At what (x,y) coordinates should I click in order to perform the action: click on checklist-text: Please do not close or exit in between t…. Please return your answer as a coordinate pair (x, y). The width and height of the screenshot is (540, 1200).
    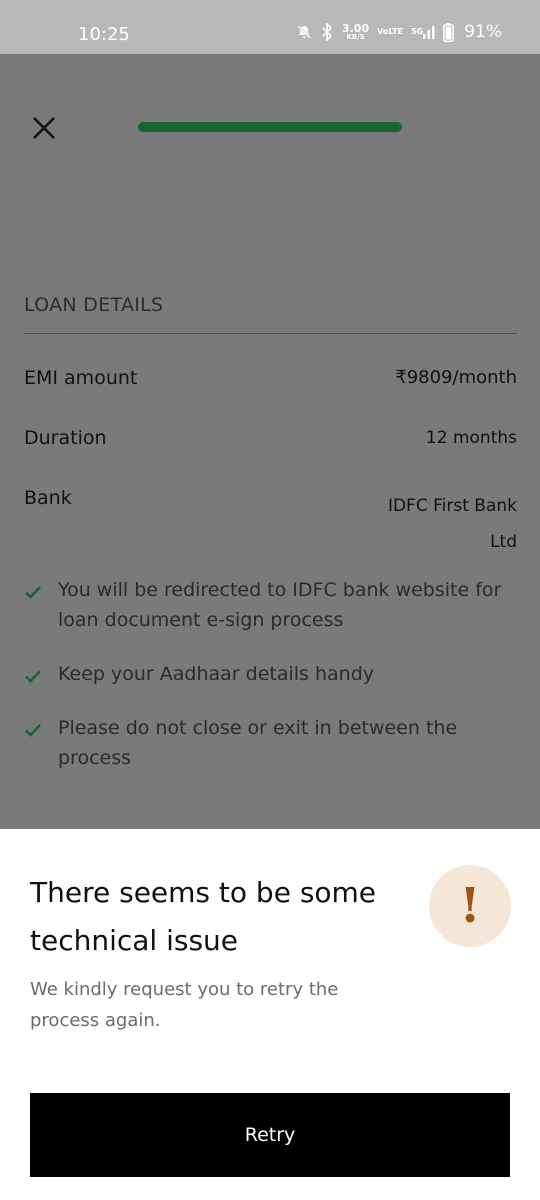
    Looking at the image, I should click on (258, 743).